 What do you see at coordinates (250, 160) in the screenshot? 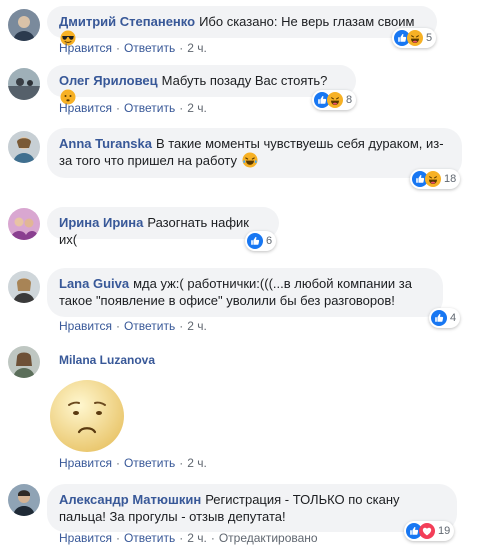
I see `laughing-tears-emoji` at bounding box center [250, 160].